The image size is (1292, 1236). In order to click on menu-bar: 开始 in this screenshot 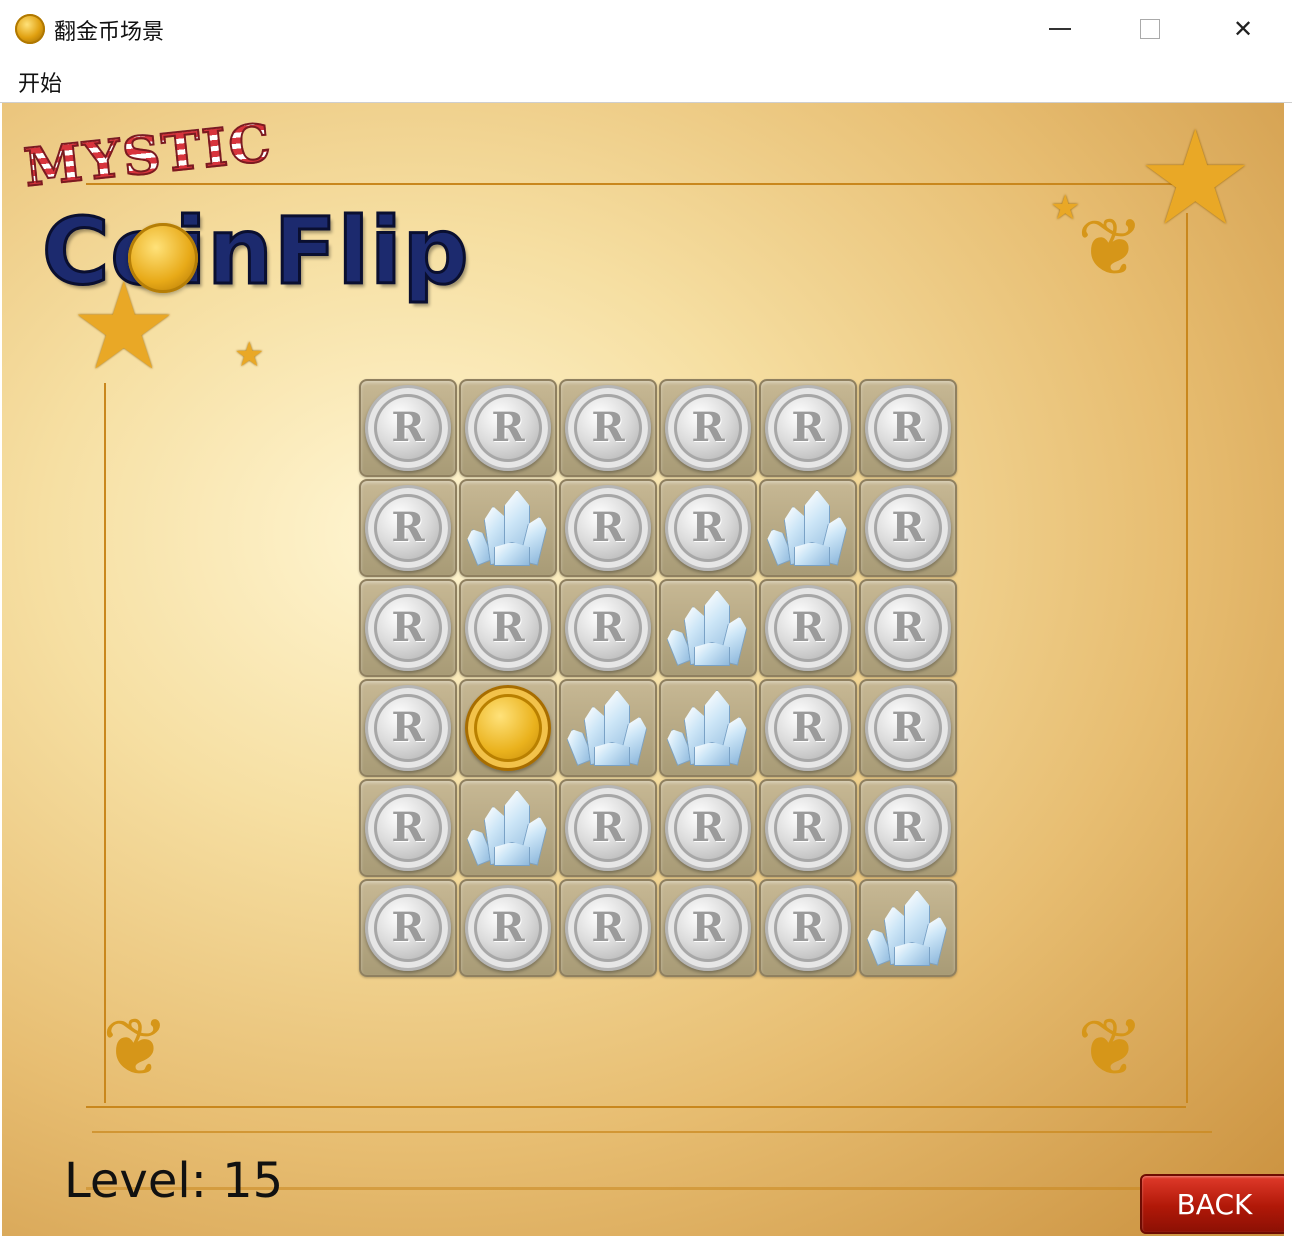, I will do `click(646, 80)`.